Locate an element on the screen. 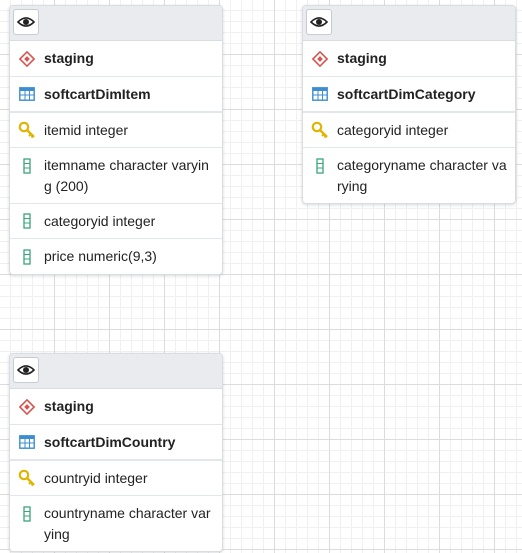  column-row: categoryname character varying is located at coordinates (409, 175).